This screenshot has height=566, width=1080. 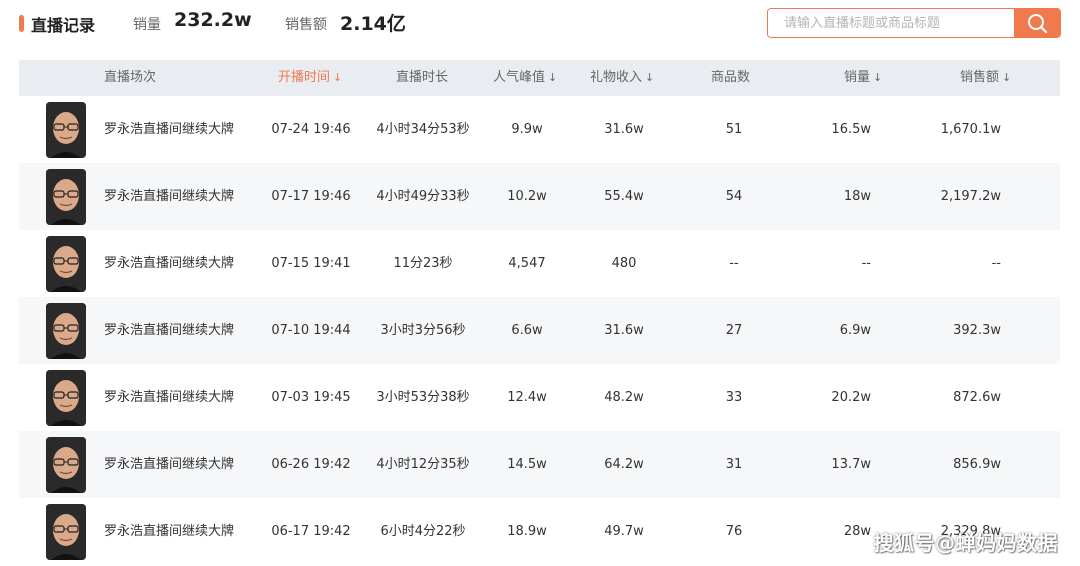 I want to click on cell-sales: 28w, so click(x=857, y=531).